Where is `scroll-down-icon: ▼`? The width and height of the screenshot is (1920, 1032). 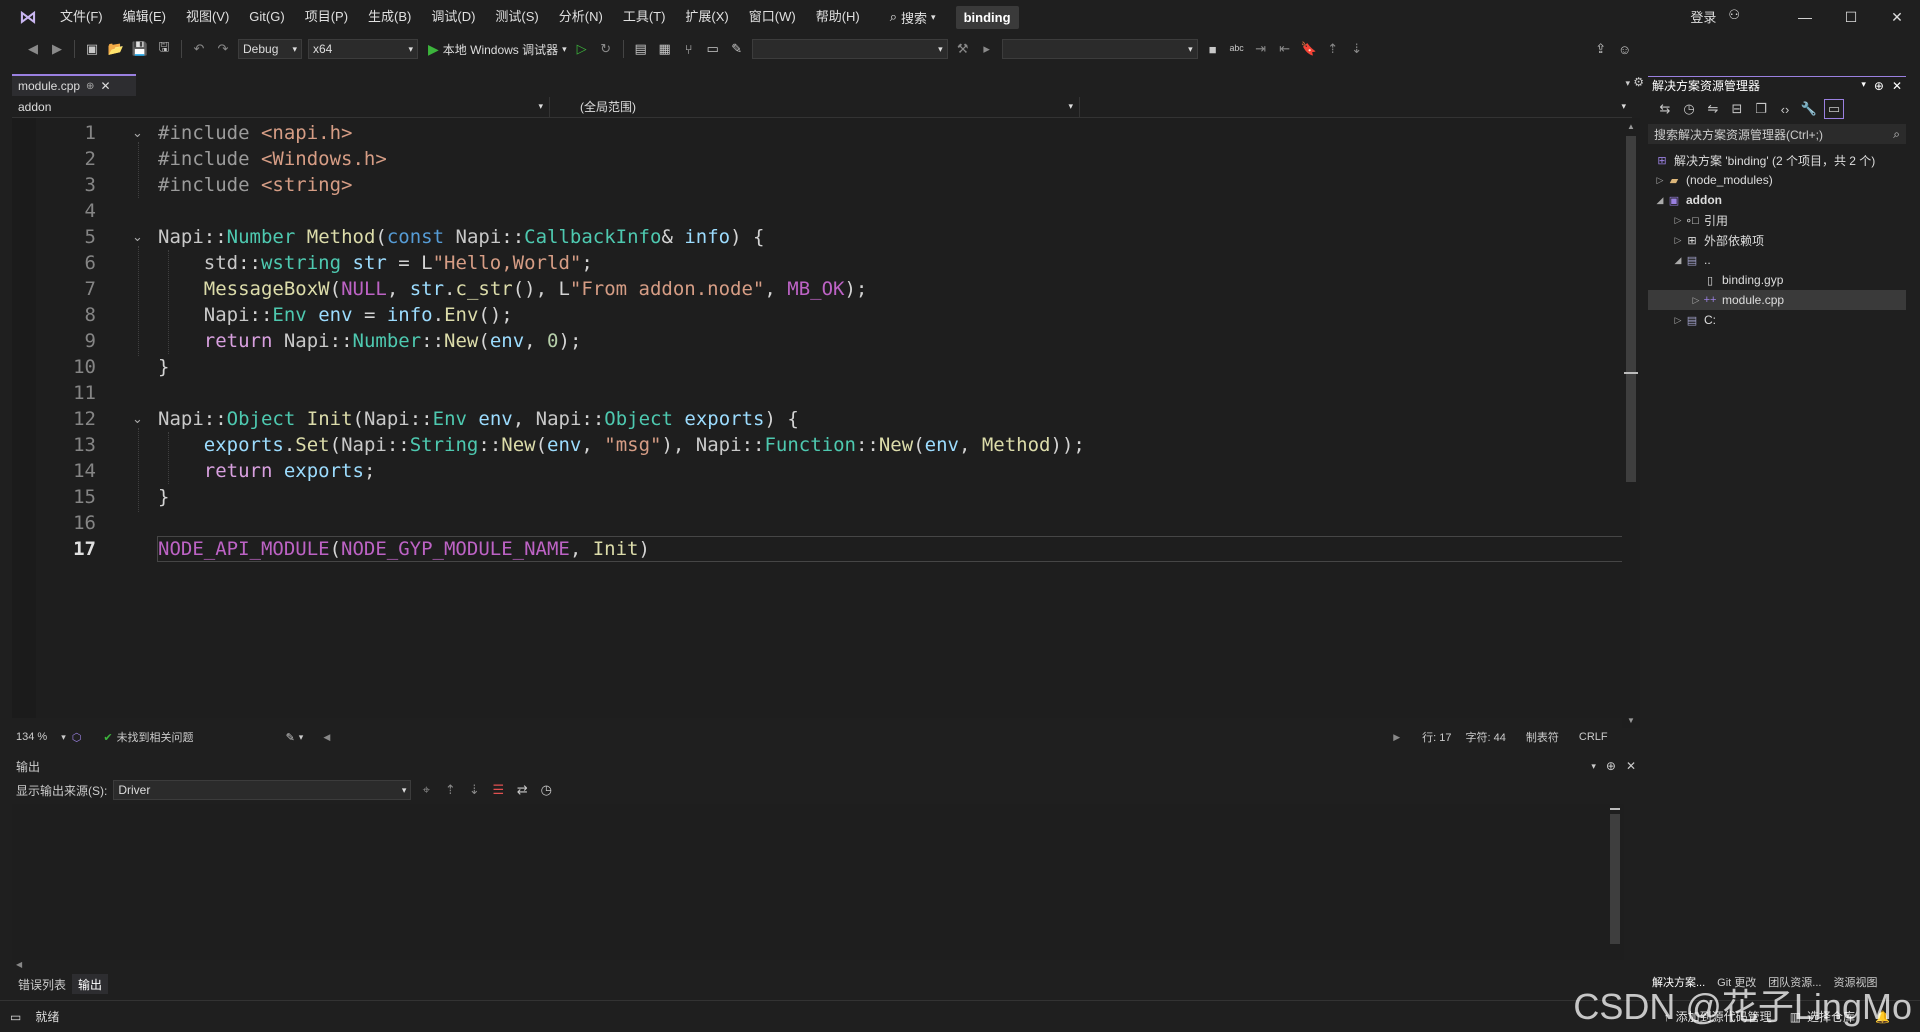 scroll-down-icon: ▼ is located at coordinates (1631, 720).